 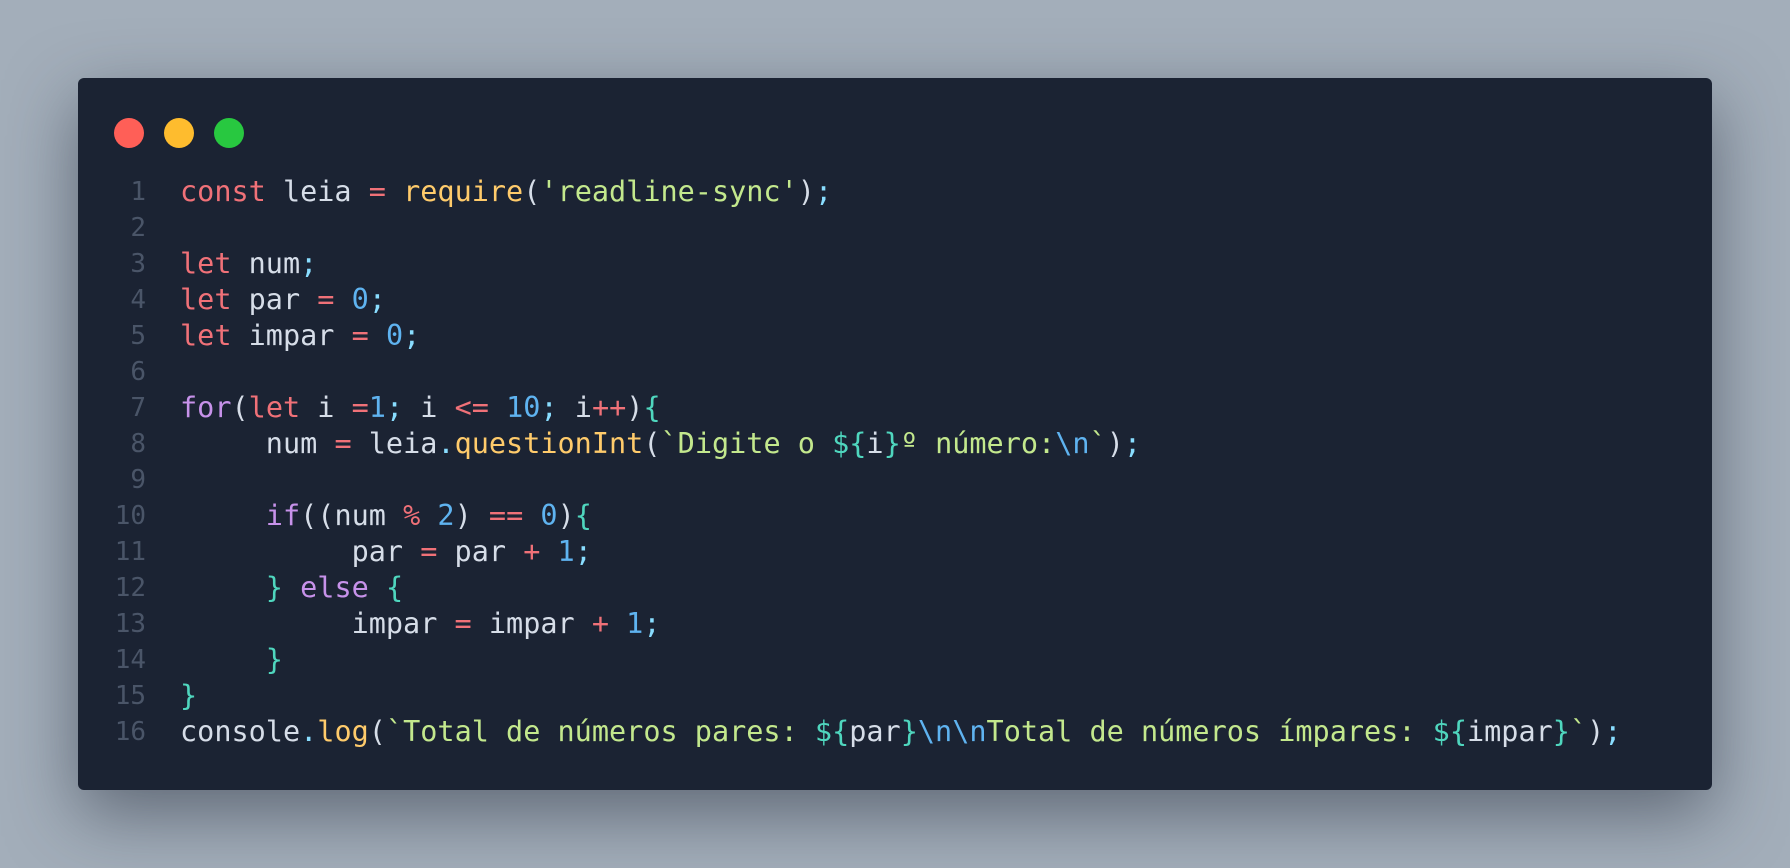 I want to click on code-line: 10 if((num % 2) == 0){, so click(x=895, y=516).